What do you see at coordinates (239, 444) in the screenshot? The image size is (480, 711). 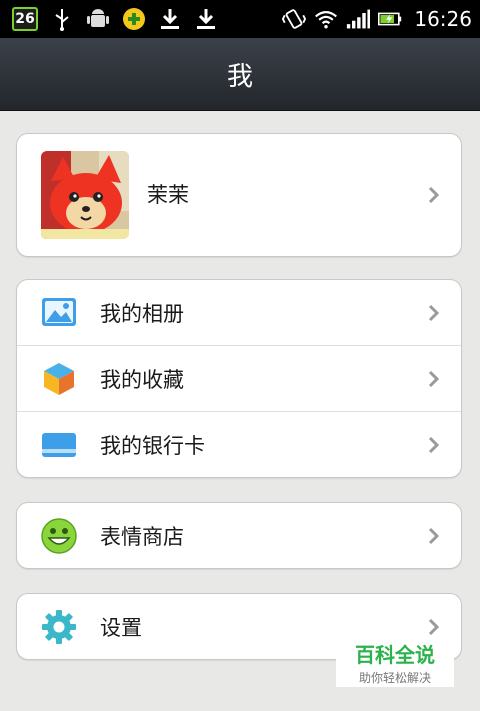 I see `menu-item-bank-card: 我的银行卡` at bounding box center [239, 444].